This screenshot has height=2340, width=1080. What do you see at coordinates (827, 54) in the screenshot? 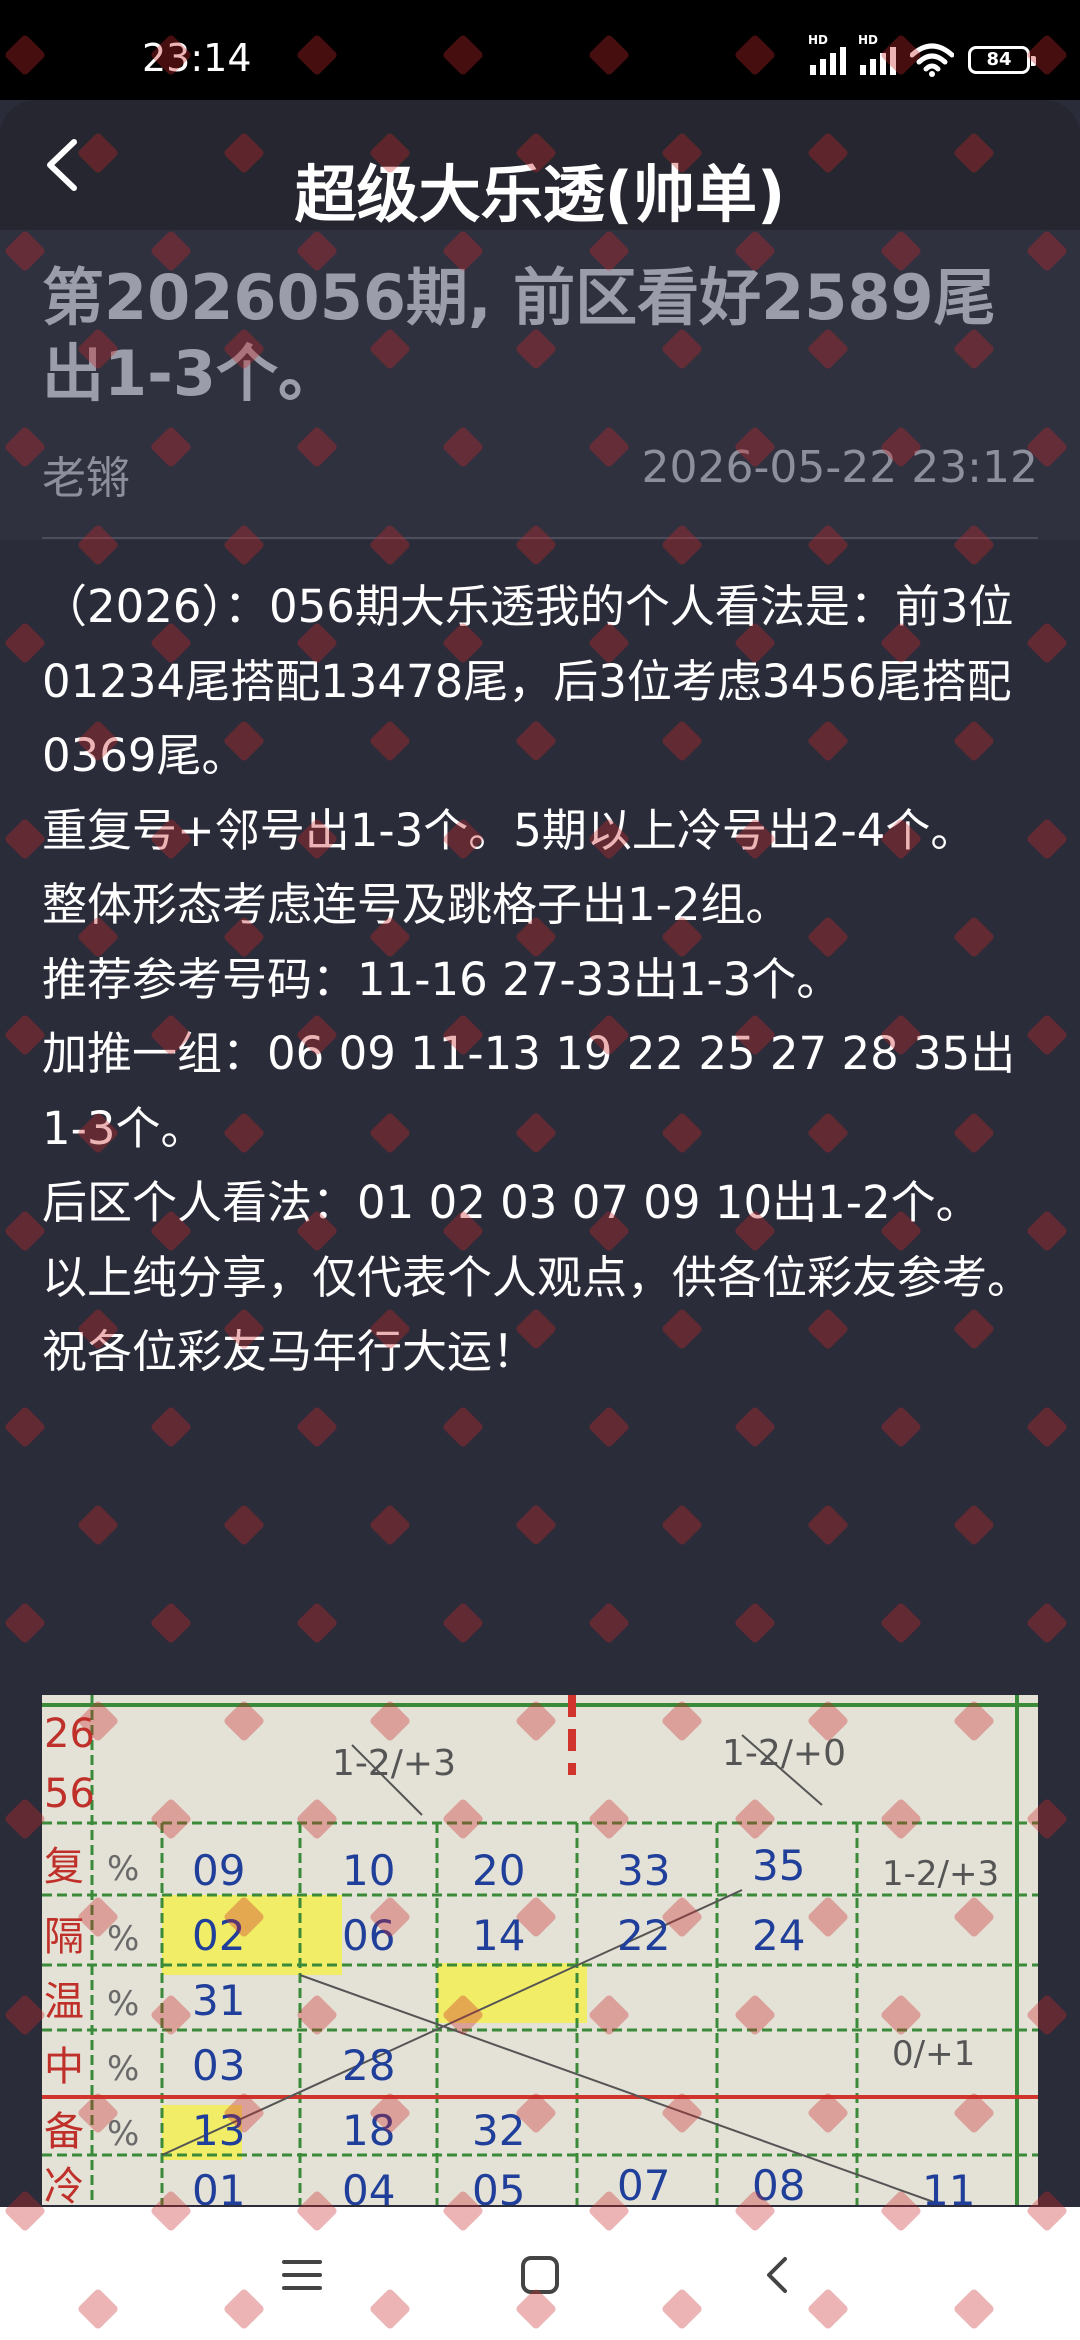
I see `signal-icon: HD` at bounding box center [827, 54].